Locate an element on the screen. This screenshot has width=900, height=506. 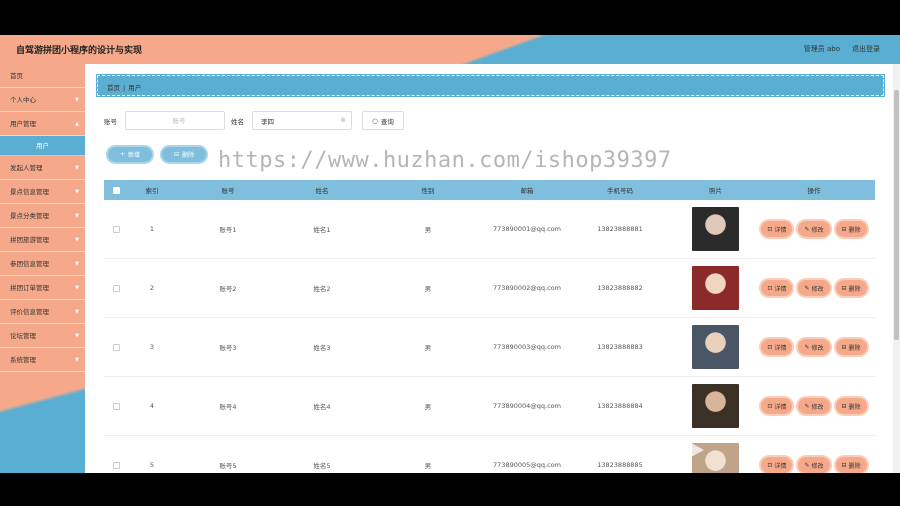
cell-name: 姓名5 is located at coordinates (322, 466).